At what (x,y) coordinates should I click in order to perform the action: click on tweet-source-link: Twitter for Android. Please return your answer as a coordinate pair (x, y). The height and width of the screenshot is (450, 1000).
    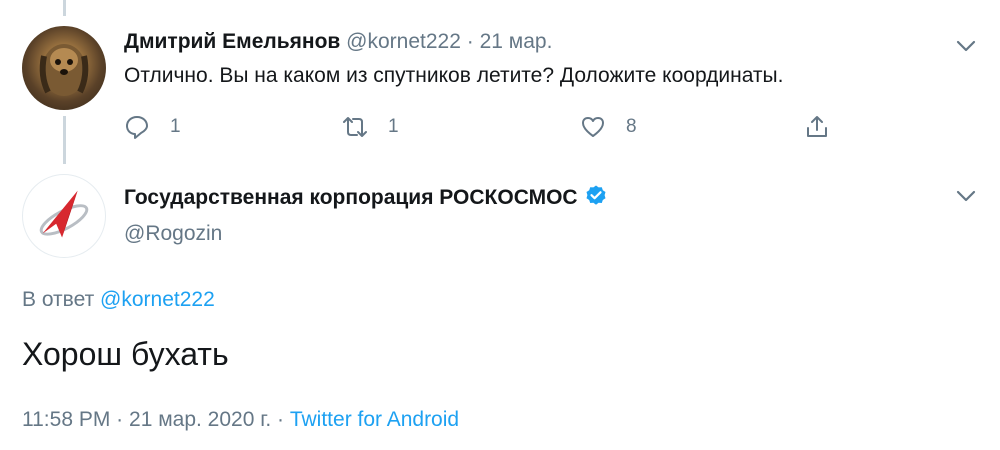
    Looking at the image, I should click on (374, 419).